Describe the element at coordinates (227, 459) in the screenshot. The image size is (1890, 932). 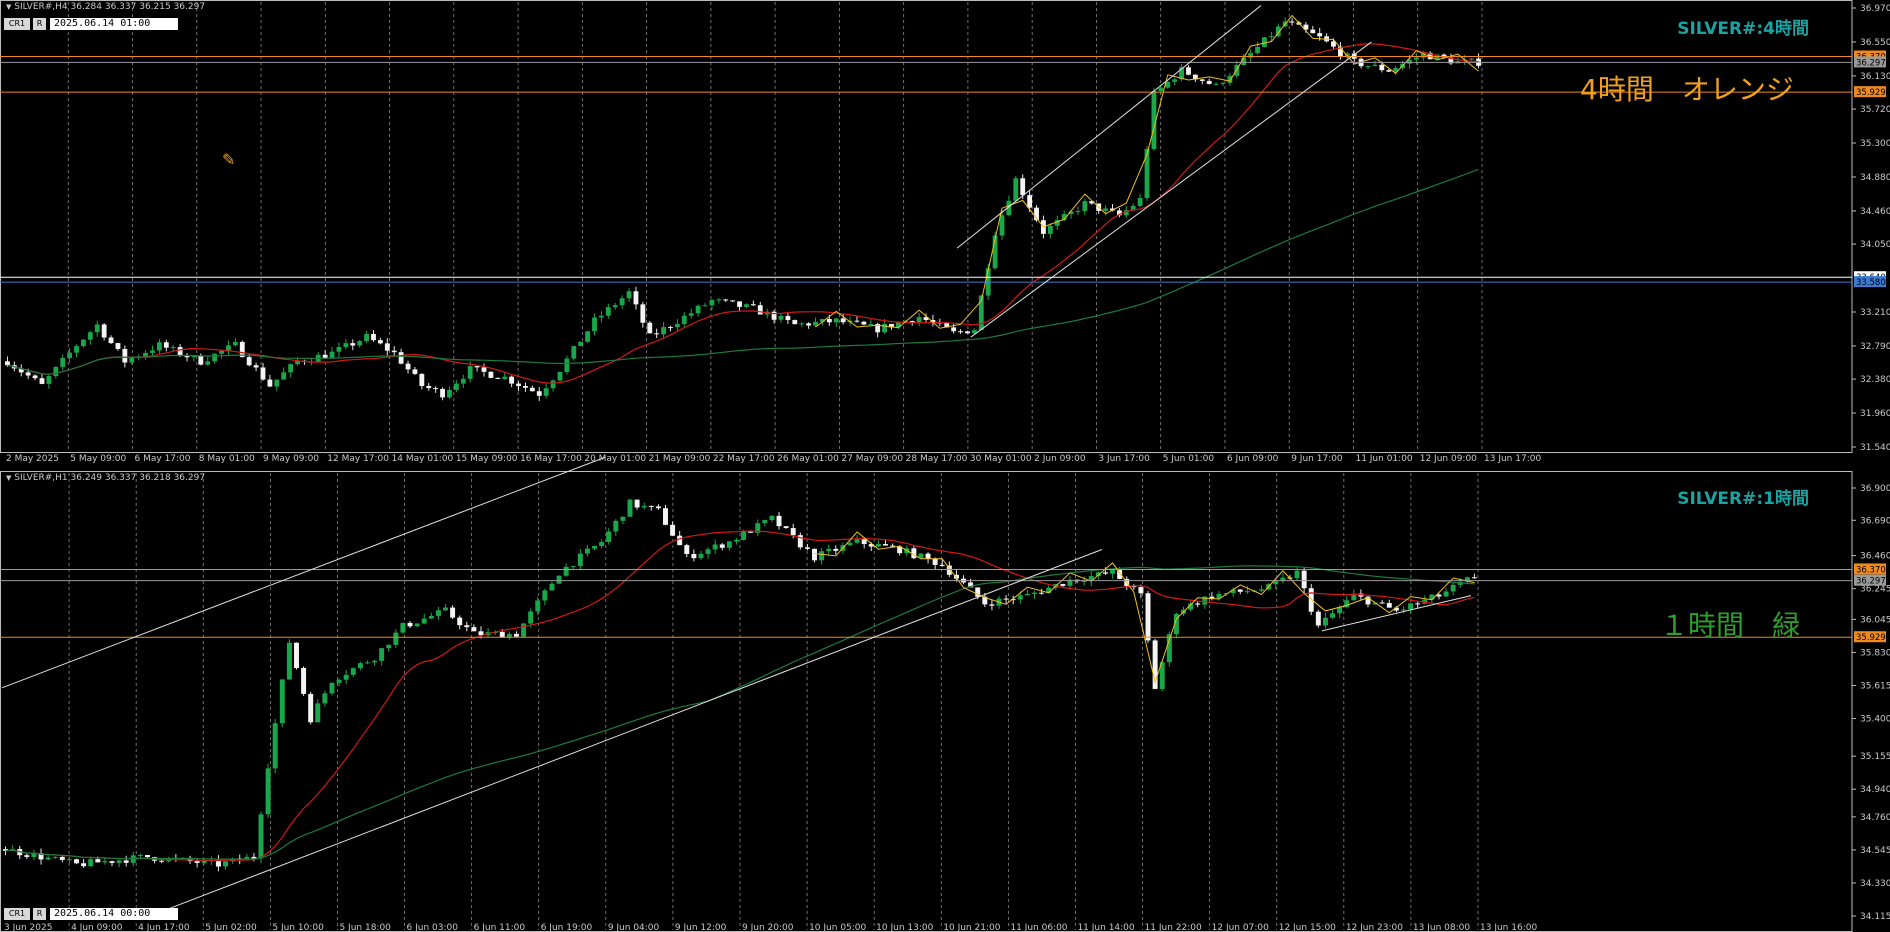
I see `x-tick-label: 8 May 01:00` at that location.